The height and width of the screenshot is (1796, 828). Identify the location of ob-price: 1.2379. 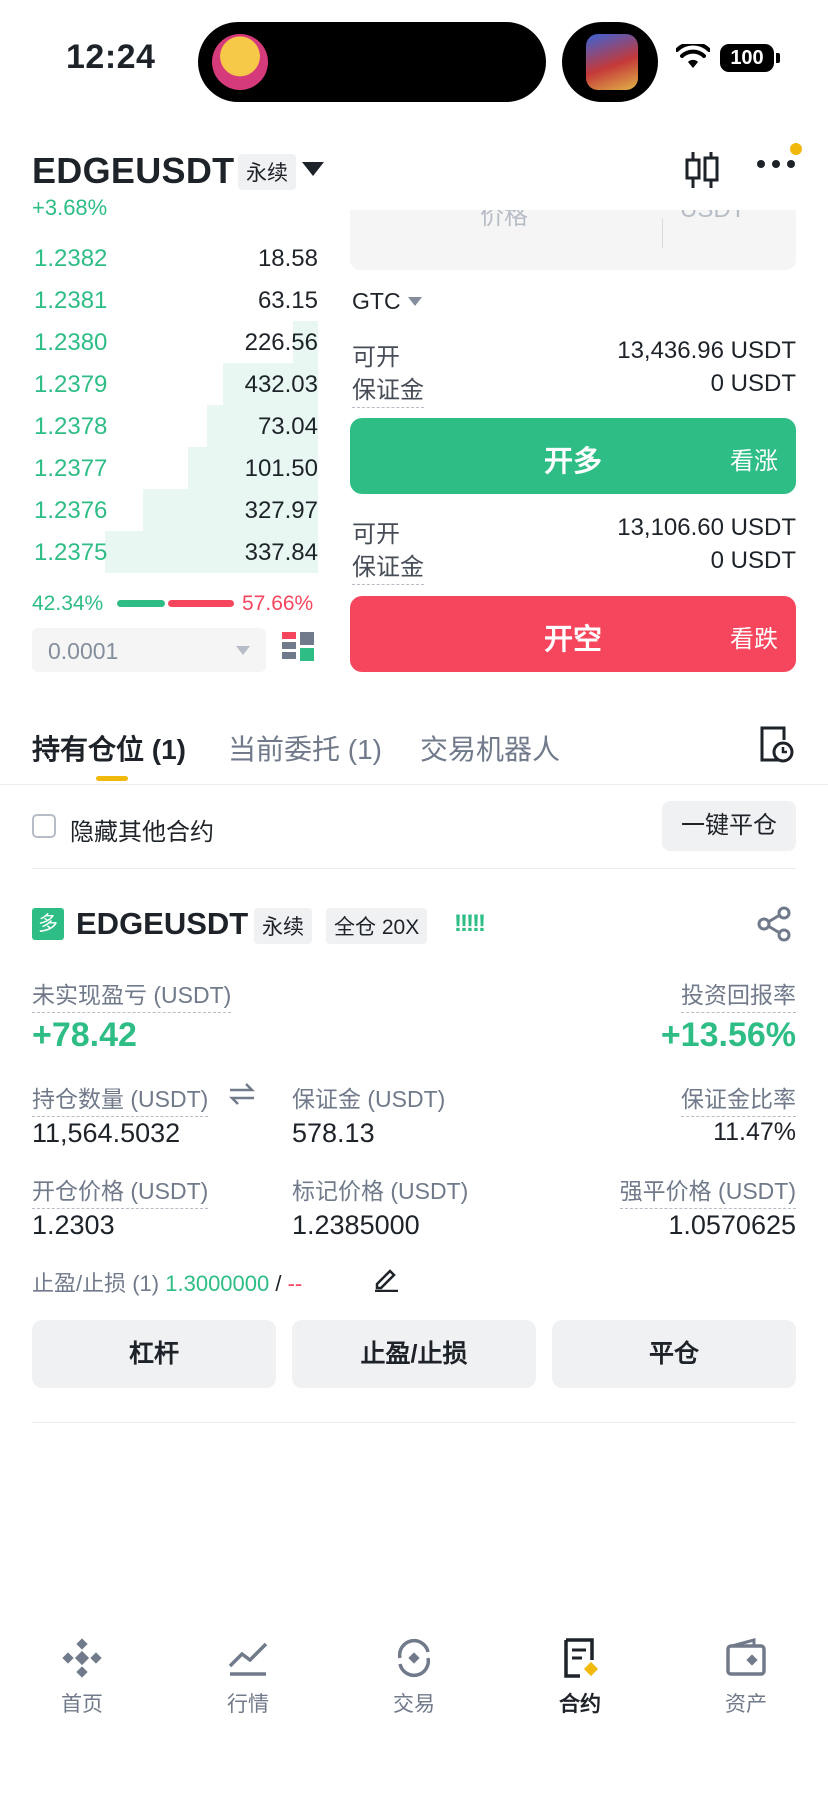
(71, 384).